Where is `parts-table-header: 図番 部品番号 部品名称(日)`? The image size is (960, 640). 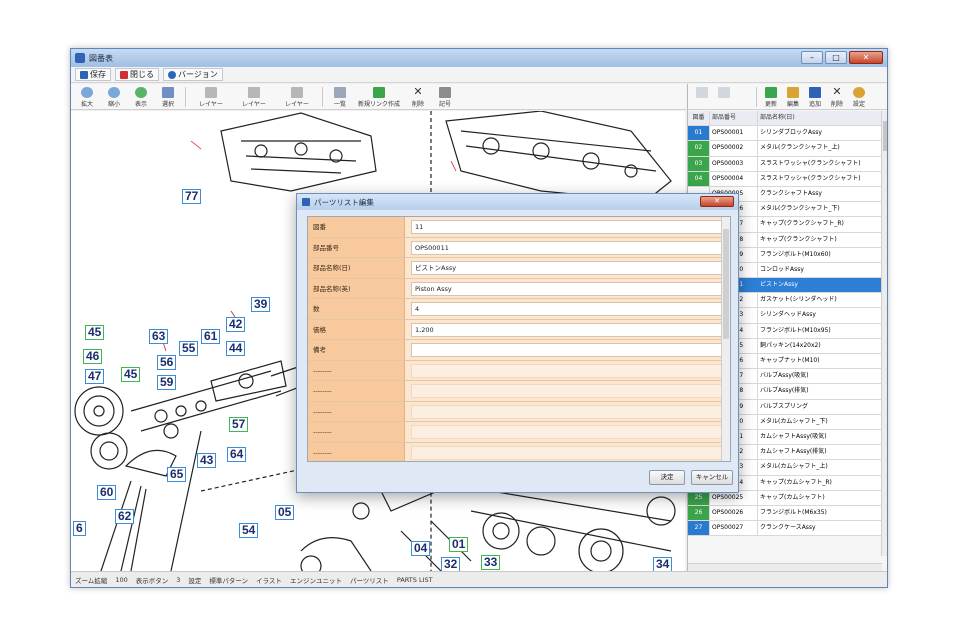 parts-table-header: 図番 部品番号 部品名称(日) is located at coordinates (785, 119).